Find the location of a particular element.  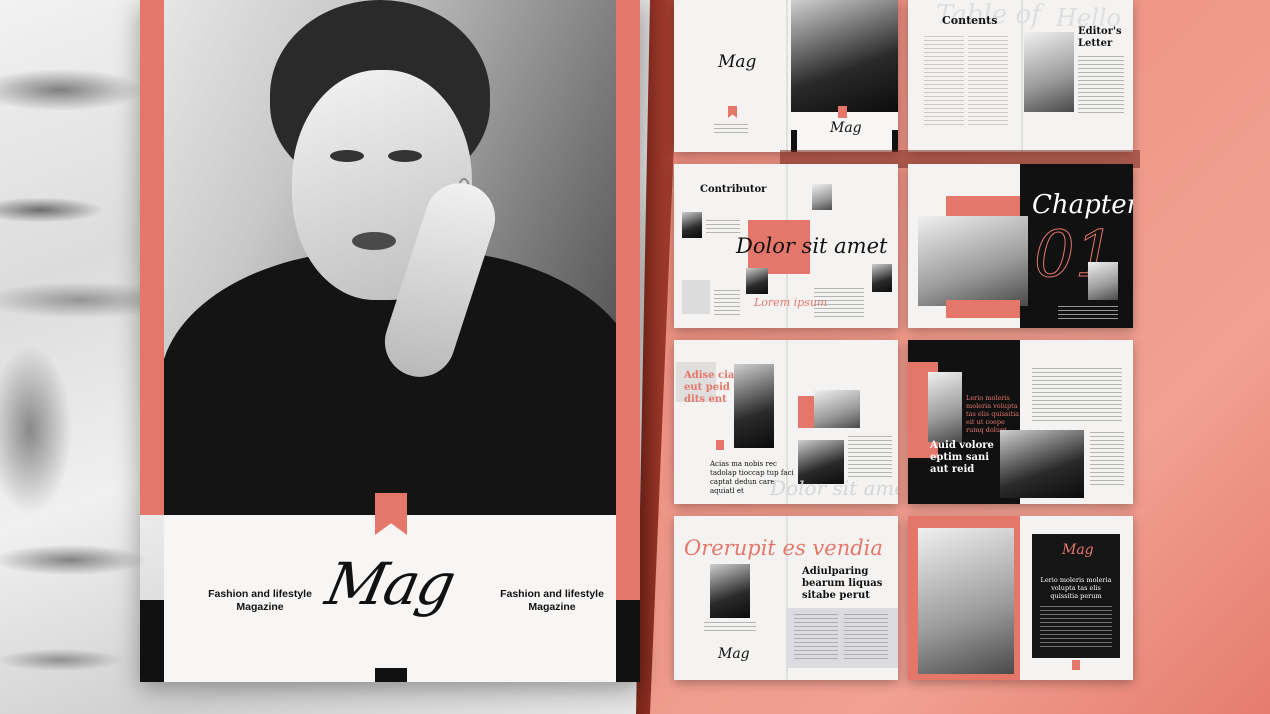

ghost-headline: Dolor sit amet is located at coordinates (834, 488).